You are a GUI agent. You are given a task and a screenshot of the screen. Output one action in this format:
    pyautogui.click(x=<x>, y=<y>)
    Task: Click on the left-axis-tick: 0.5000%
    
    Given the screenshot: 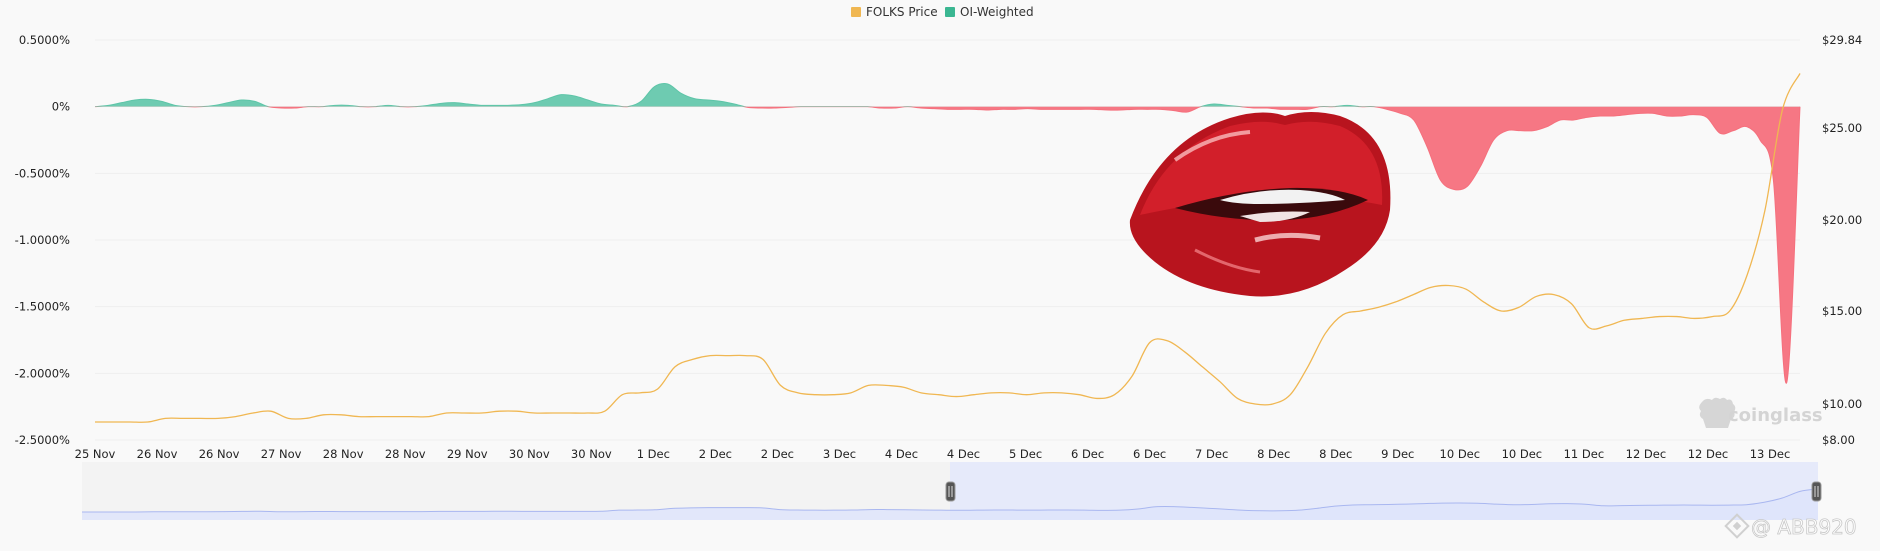 What is the action you would take?
    pyautogui.click(x=44, y=40)
    